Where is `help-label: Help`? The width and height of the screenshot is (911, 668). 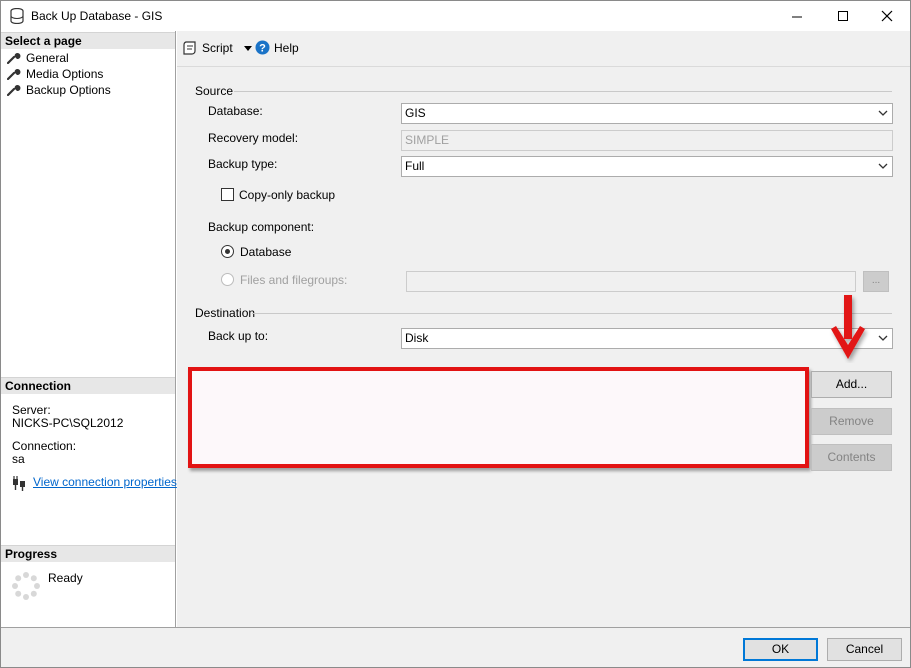 help-label: Help is located at coordinates (286, 48).